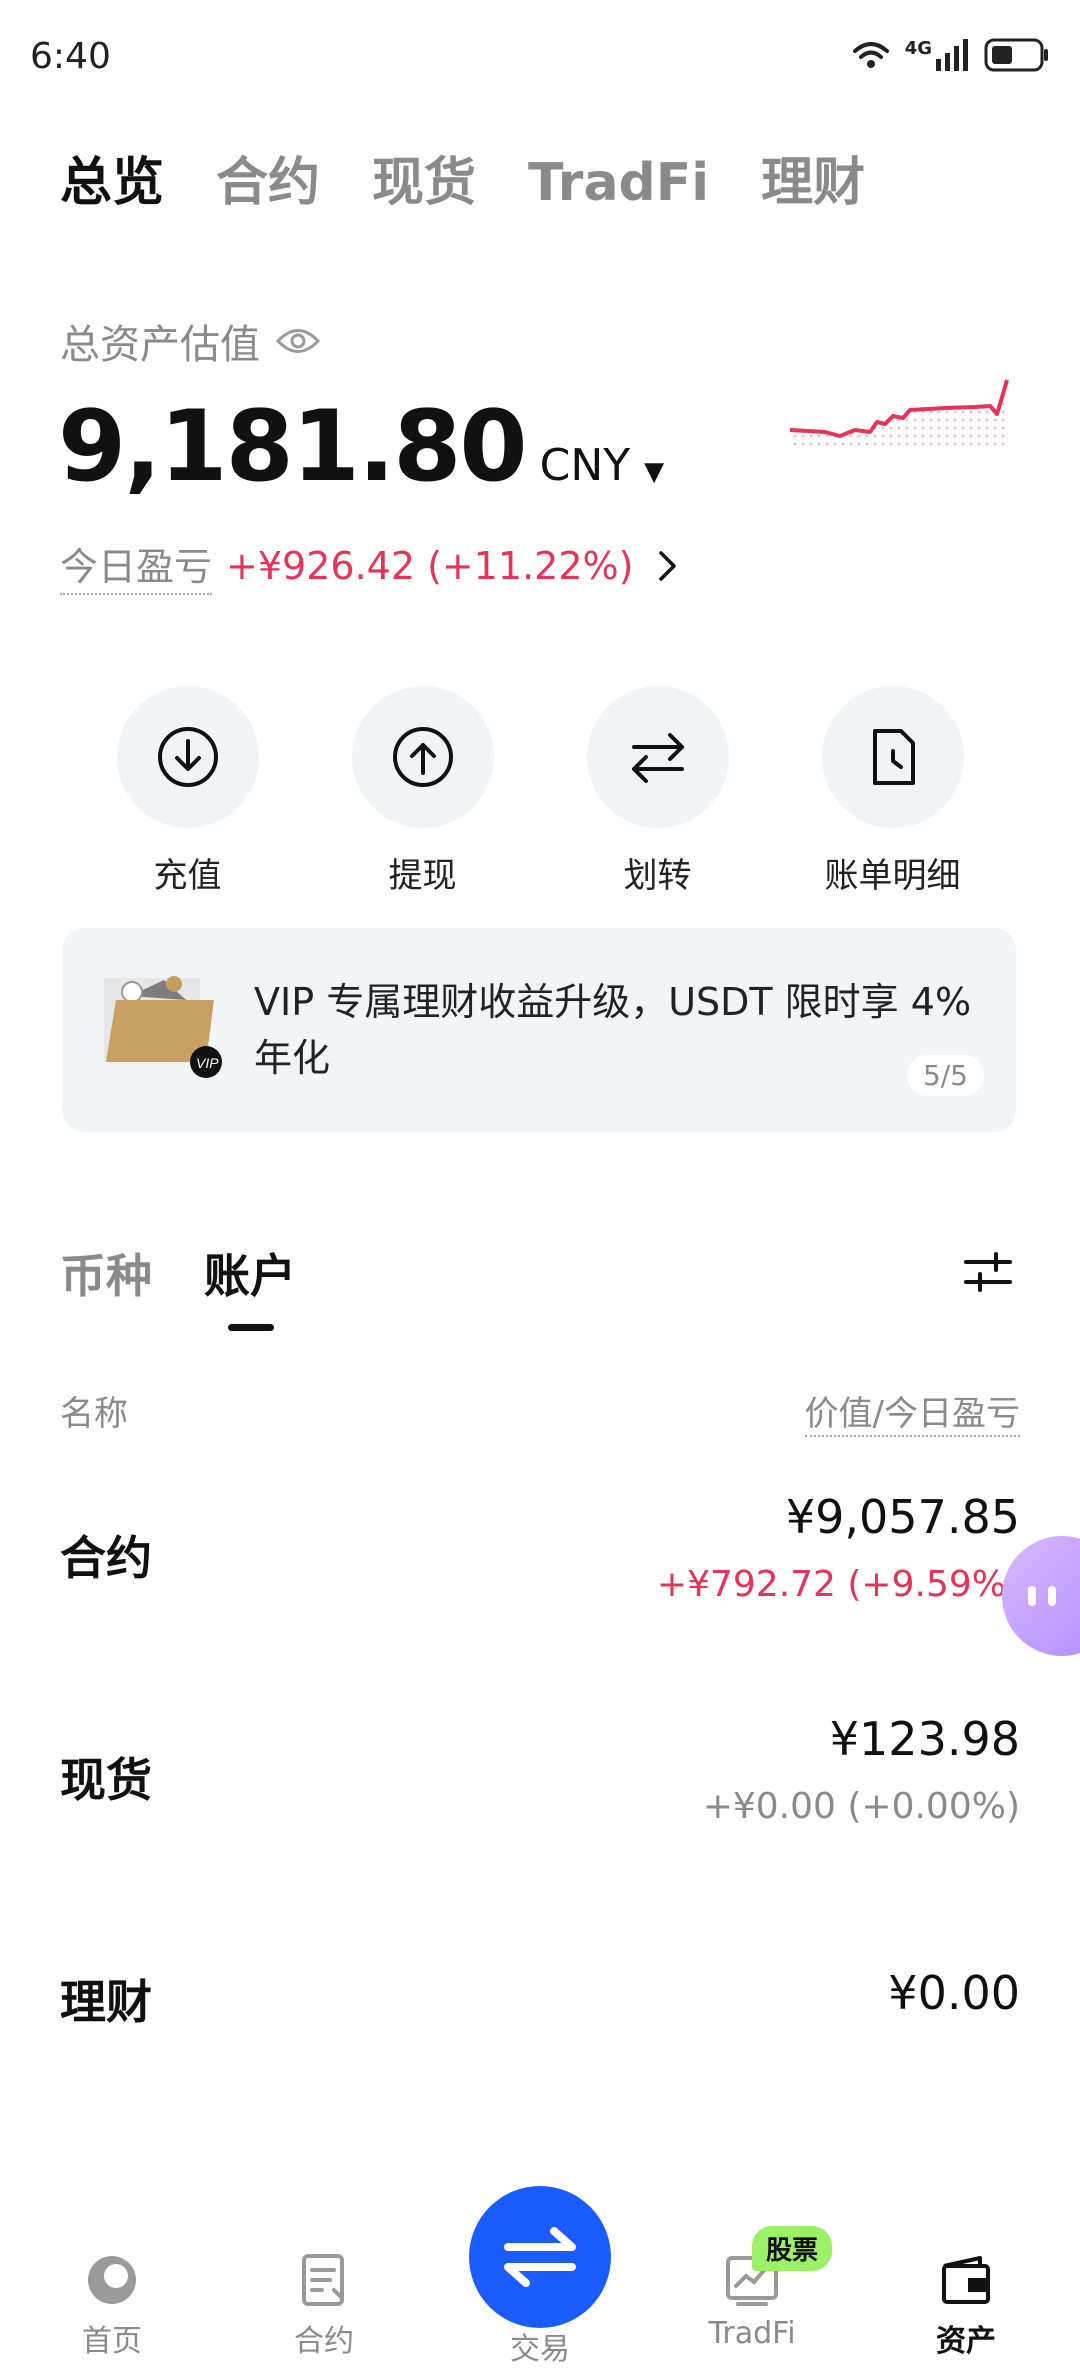 This screenshot has width=1080, height=2376. I want to click on nav-assets: 资产, so click(966, 2306).